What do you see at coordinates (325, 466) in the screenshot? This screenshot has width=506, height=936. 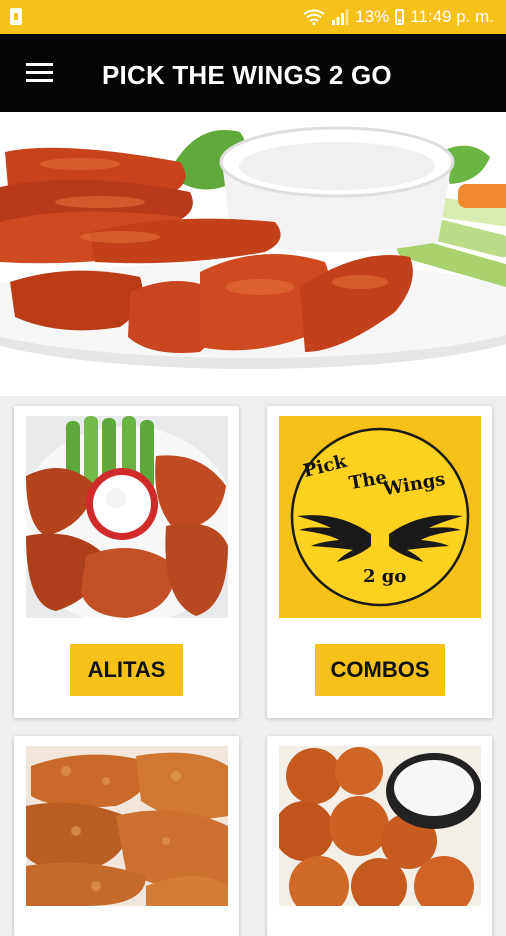 I see `logo-line-1: Pick` at bounding box center [325, 466].